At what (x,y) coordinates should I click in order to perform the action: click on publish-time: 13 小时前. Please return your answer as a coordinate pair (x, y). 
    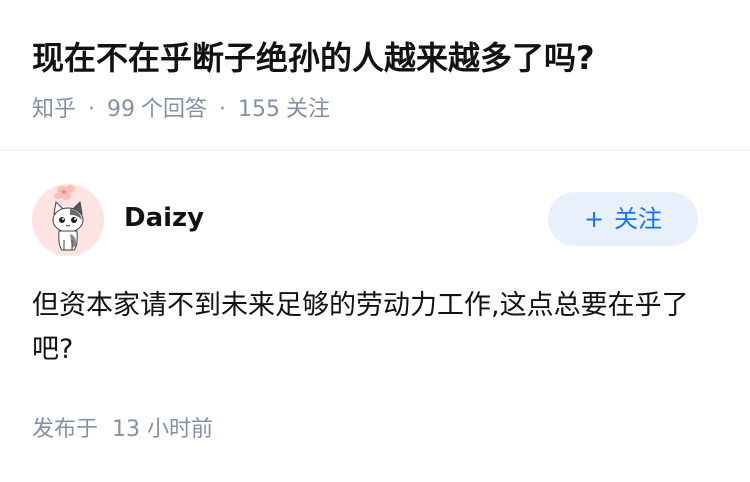
    Looking at the image, I should click on (163, 429).